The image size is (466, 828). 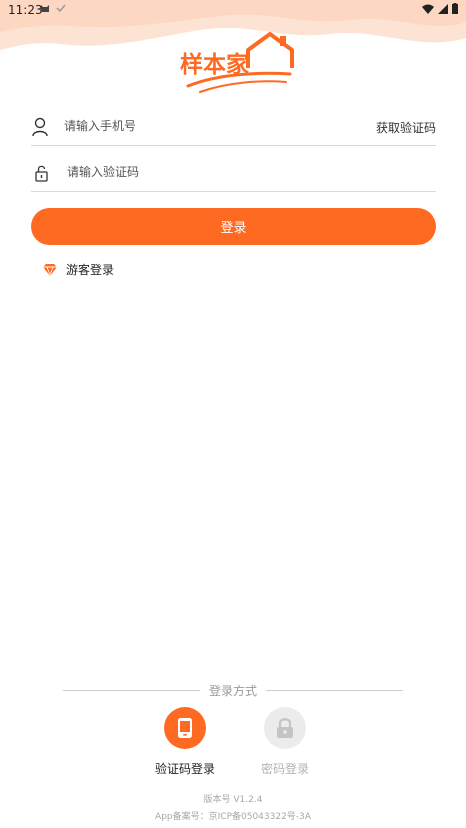 I want to click on login-button: 登录, so click(x=233, y=226).